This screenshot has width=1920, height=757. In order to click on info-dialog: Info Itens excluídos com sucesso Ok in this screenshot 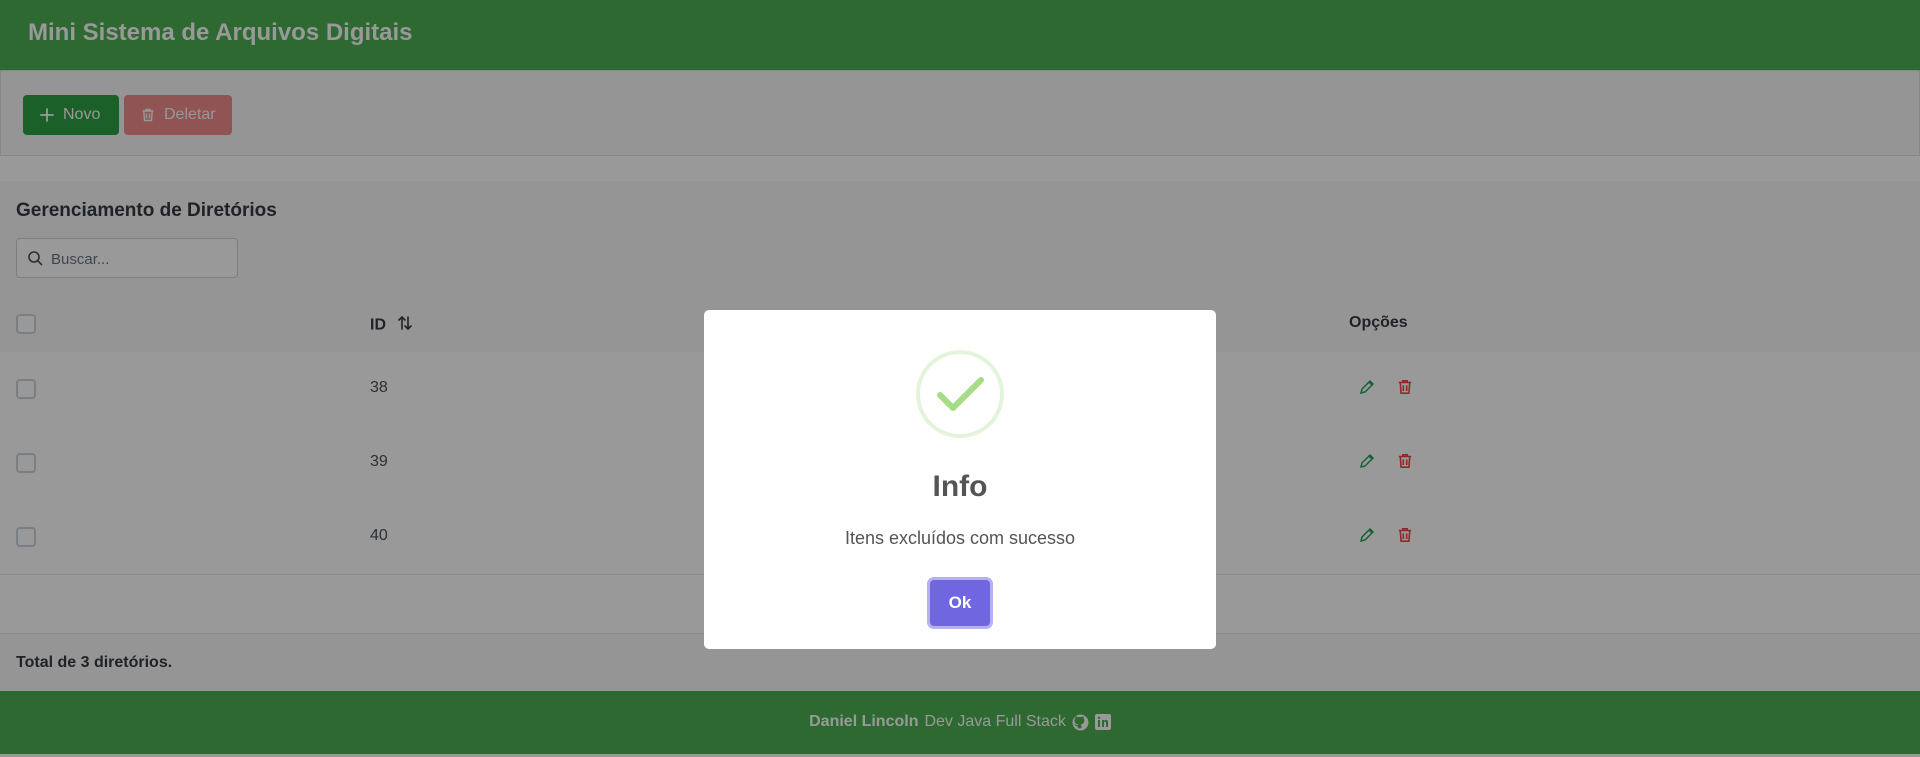, I will do `click(960, 479)`.